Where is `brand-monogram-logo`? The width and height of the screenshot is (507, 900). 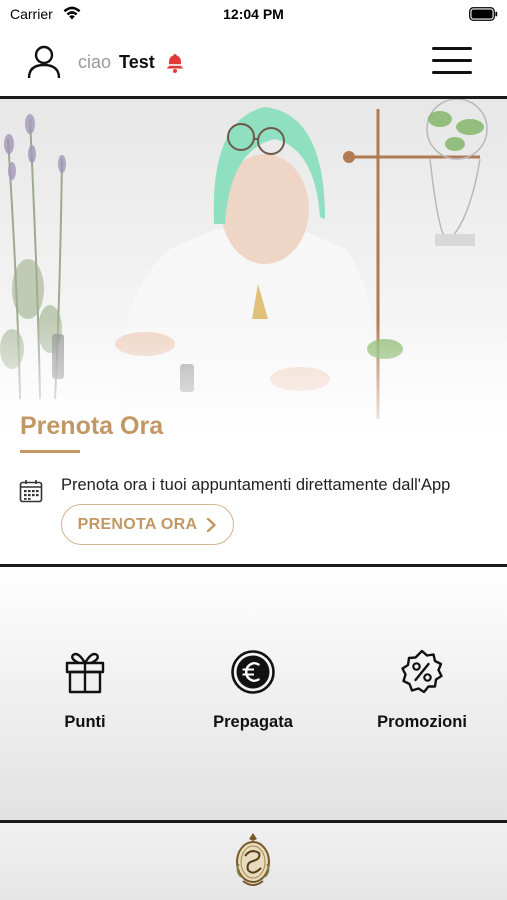 brand-monogram-logo is located at coordinates (253, 859).